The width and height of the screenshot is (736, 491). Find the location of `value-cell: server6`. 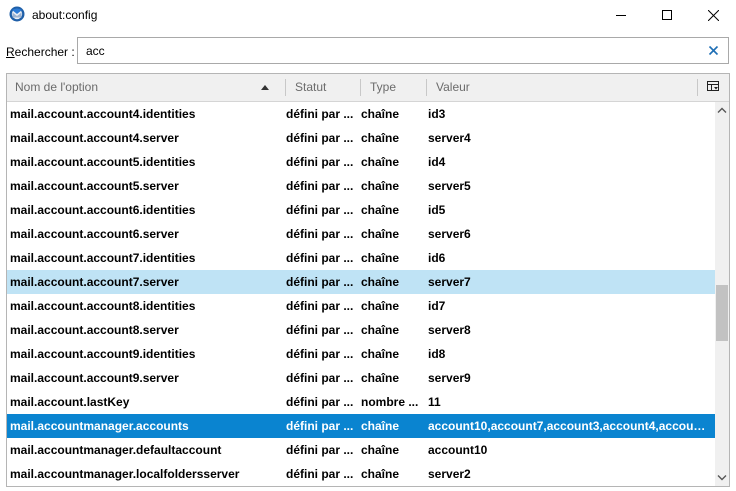

value-cell: server6 is located at coordinates (449, 234).